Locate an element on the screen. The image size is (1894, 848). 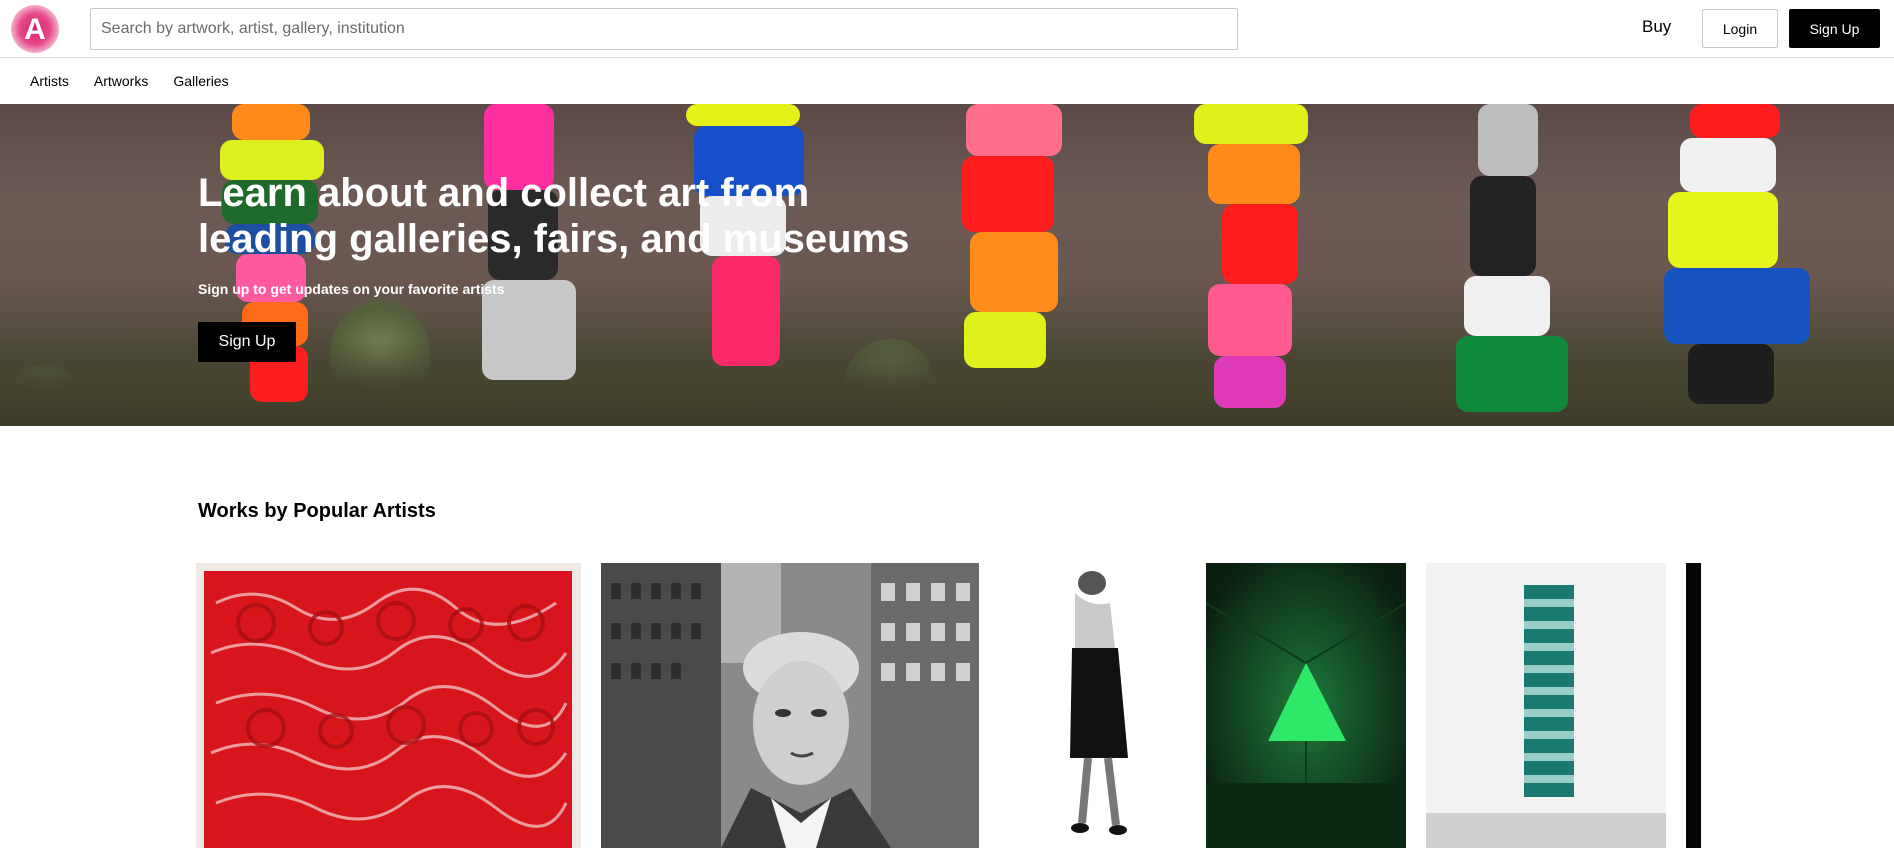
header-signup-button: Sign Up is located at coordinates (1834, 28).